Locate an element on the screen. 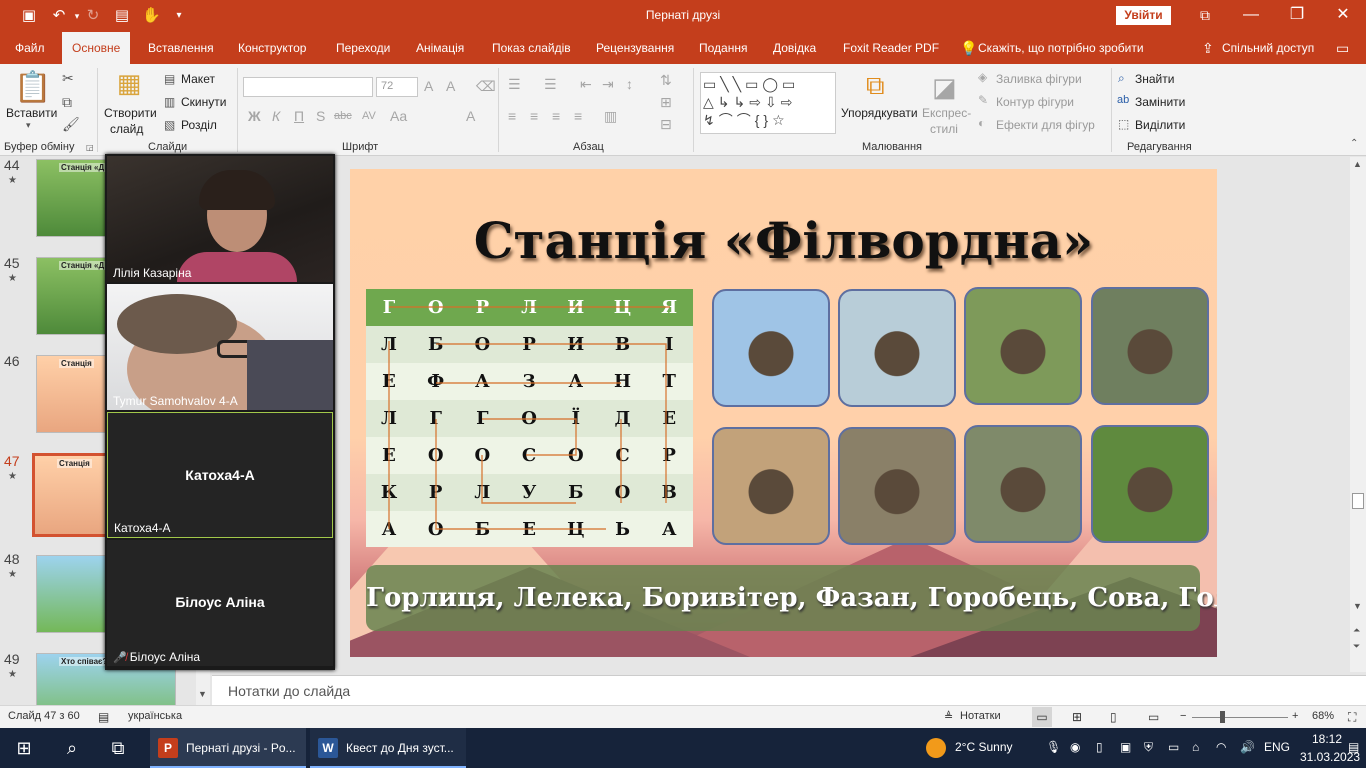 The image size is (1366, 768). replace-button: Замінити is located at coordinates (1160, 102).